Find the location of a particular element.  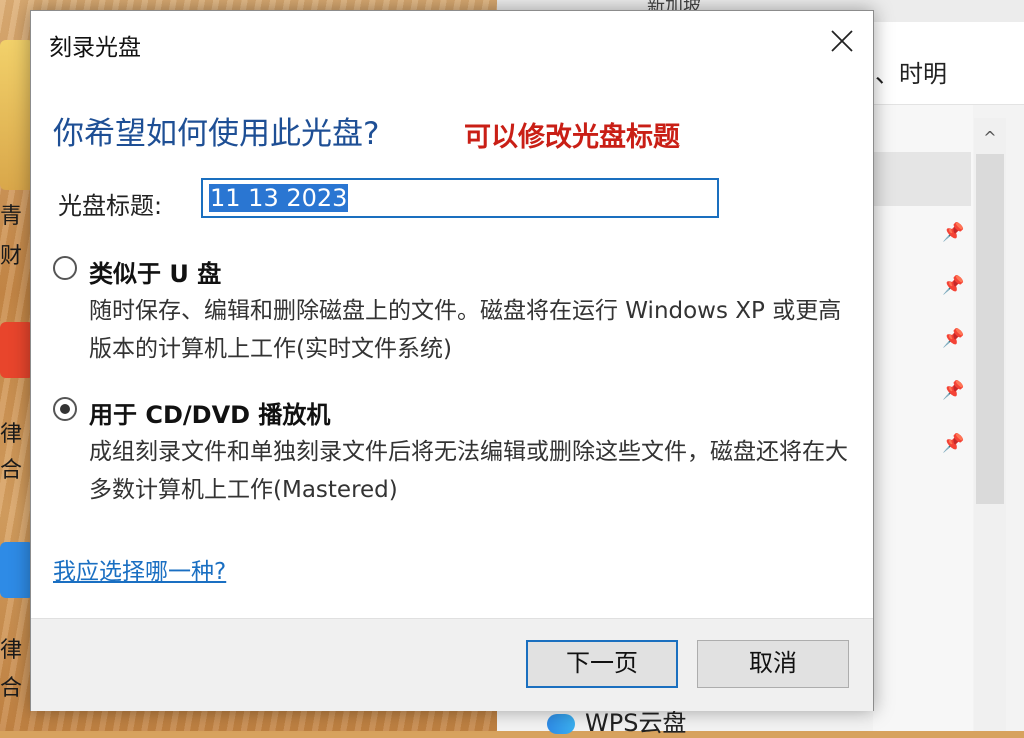

disc-title-label: 光盘标题: is located at coordinates (110, 206).